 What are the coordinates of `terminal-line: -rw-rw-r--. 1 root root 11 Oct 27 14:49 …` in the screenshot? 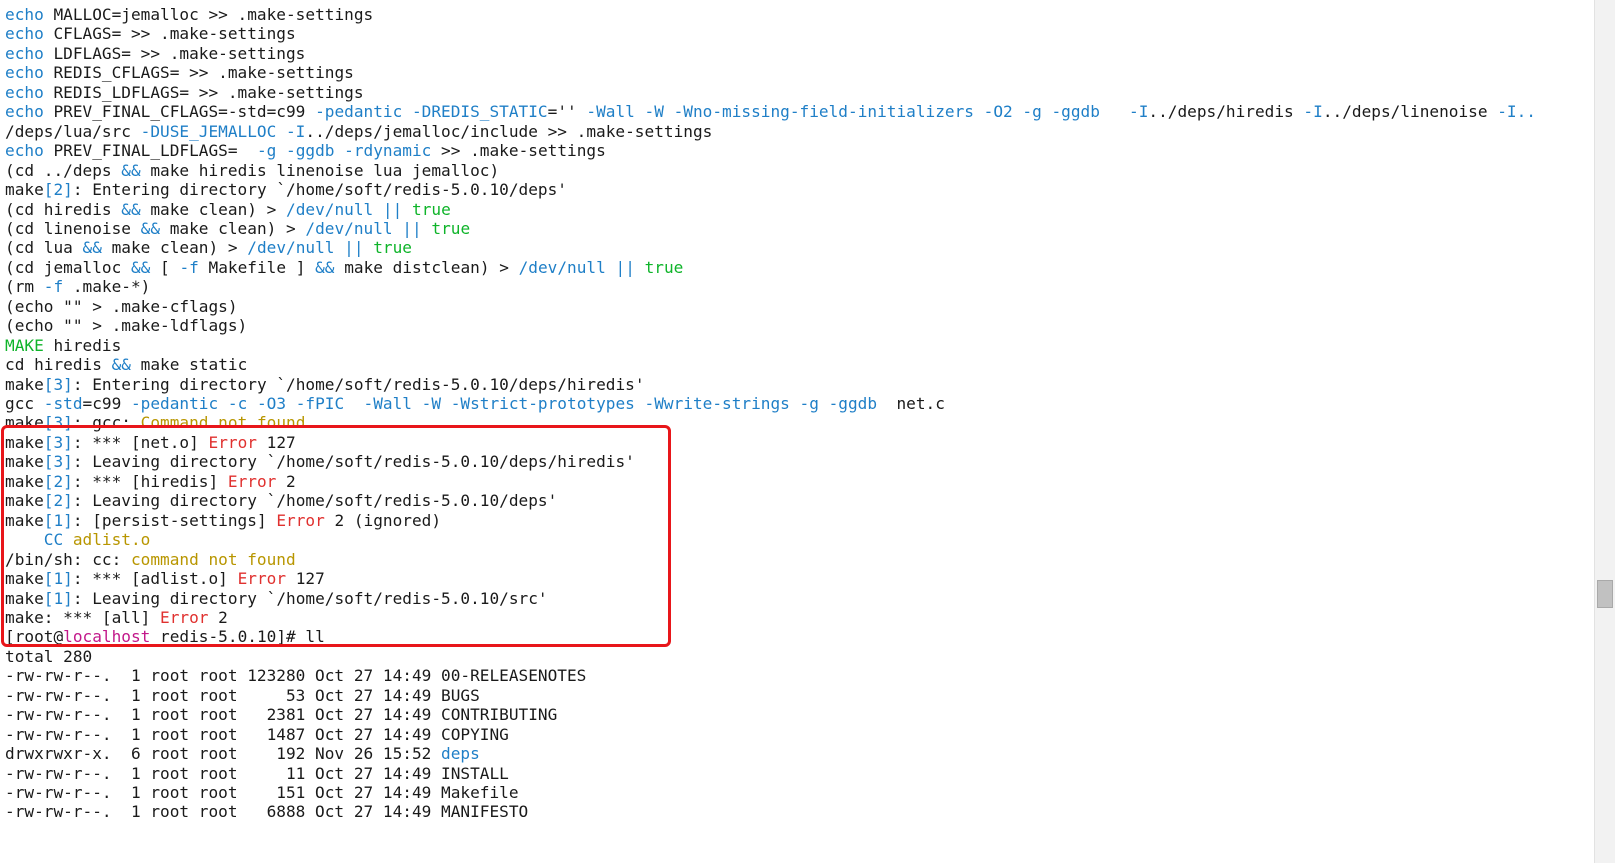 It's located at (257, 774).